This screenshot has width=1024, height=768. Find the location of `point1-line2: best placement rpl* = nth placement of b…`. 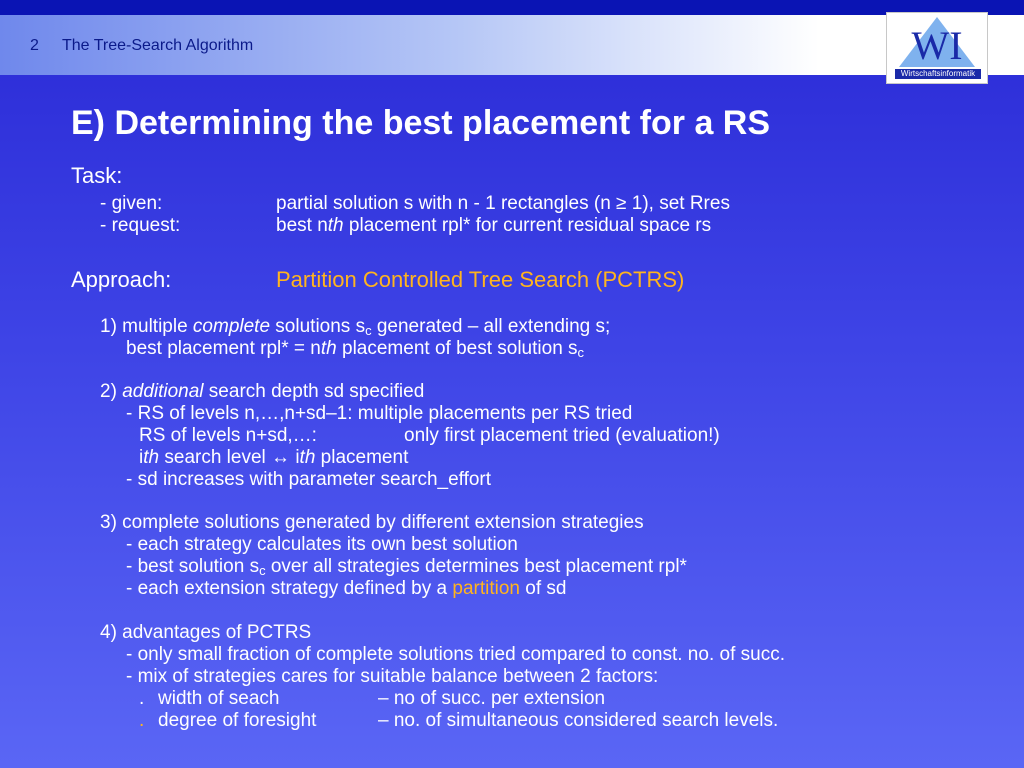

point1-line2: best placement rpl* = nth placement of b… is located at coordinates (355, 349).